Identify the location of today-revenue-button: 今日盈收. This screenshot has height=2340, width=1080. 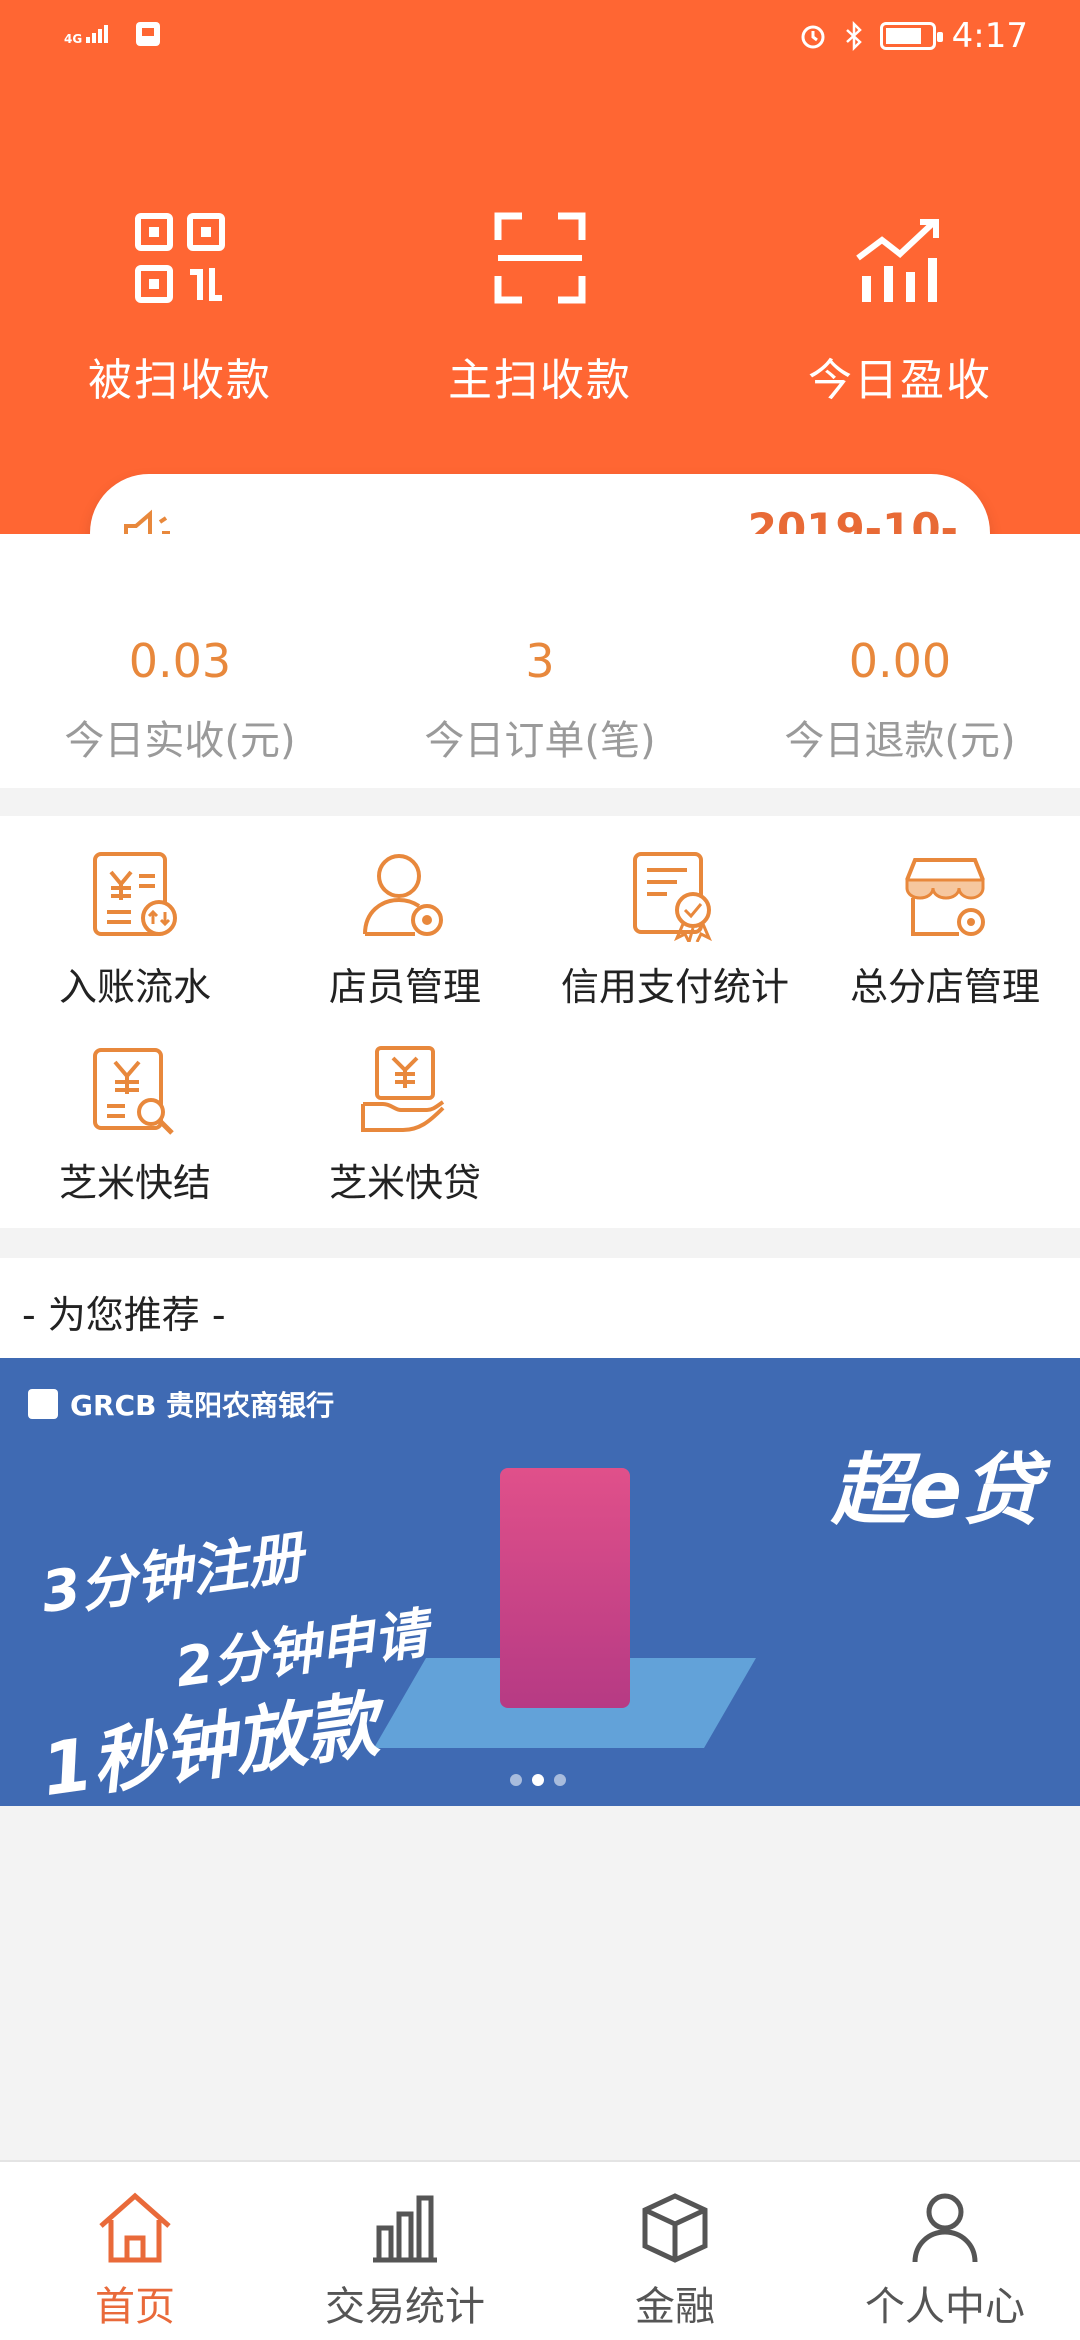
(900, 309).